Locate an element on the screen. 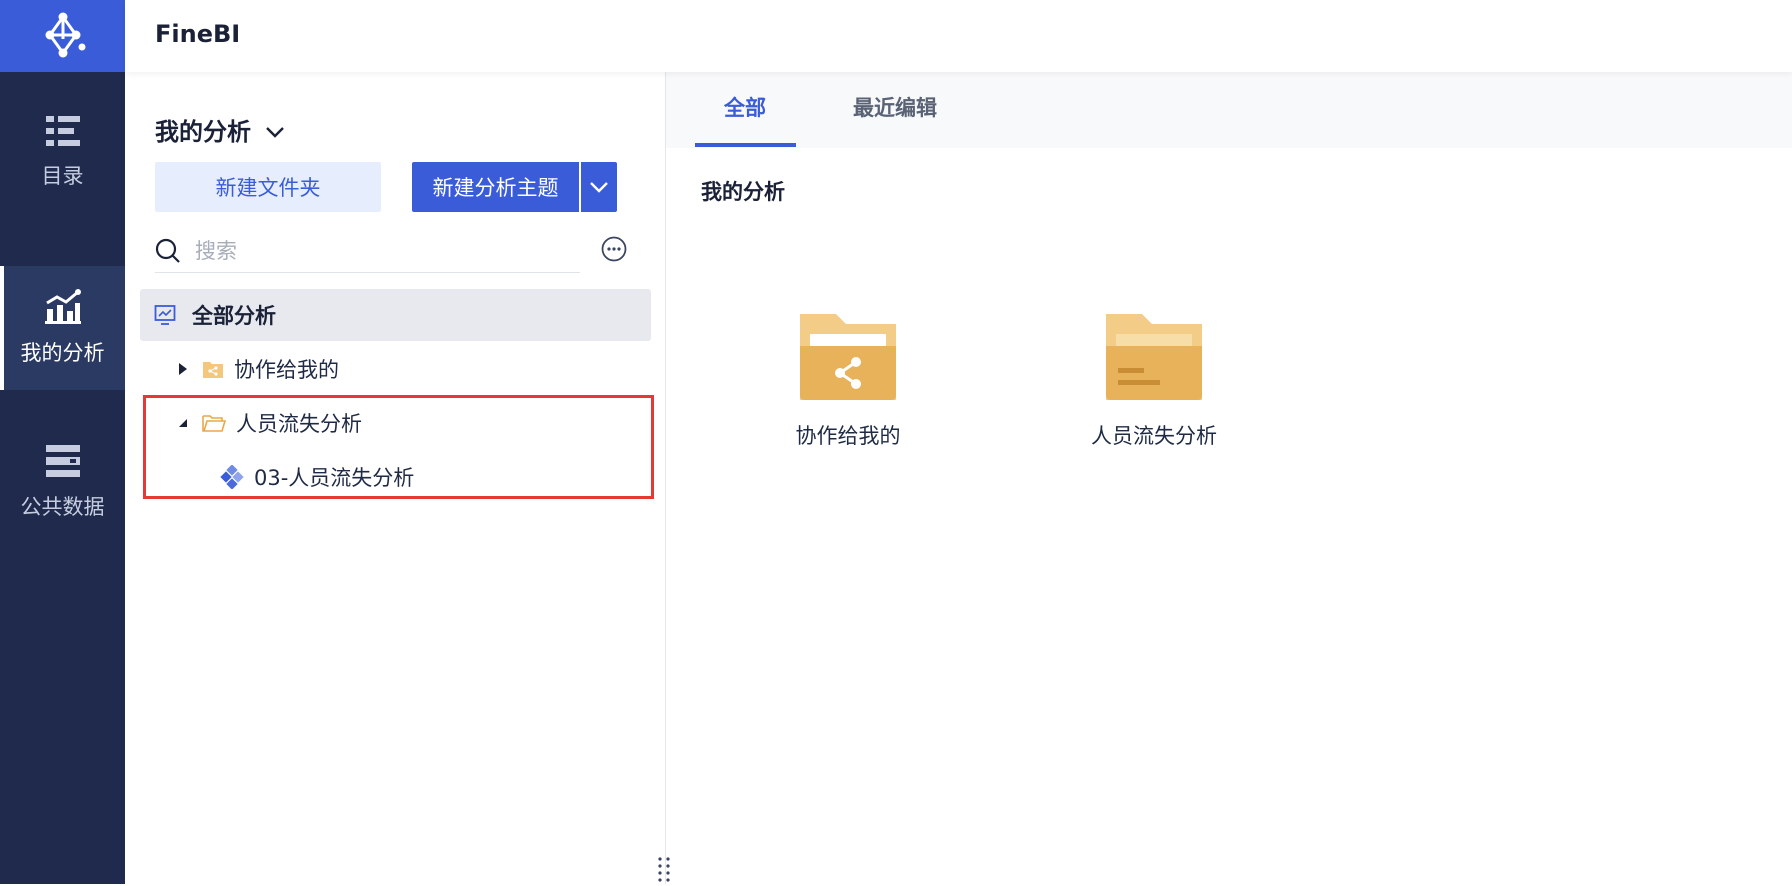 This screenshot has height=886, width=1792. catalog-icon is located at coordinates (62, 131).